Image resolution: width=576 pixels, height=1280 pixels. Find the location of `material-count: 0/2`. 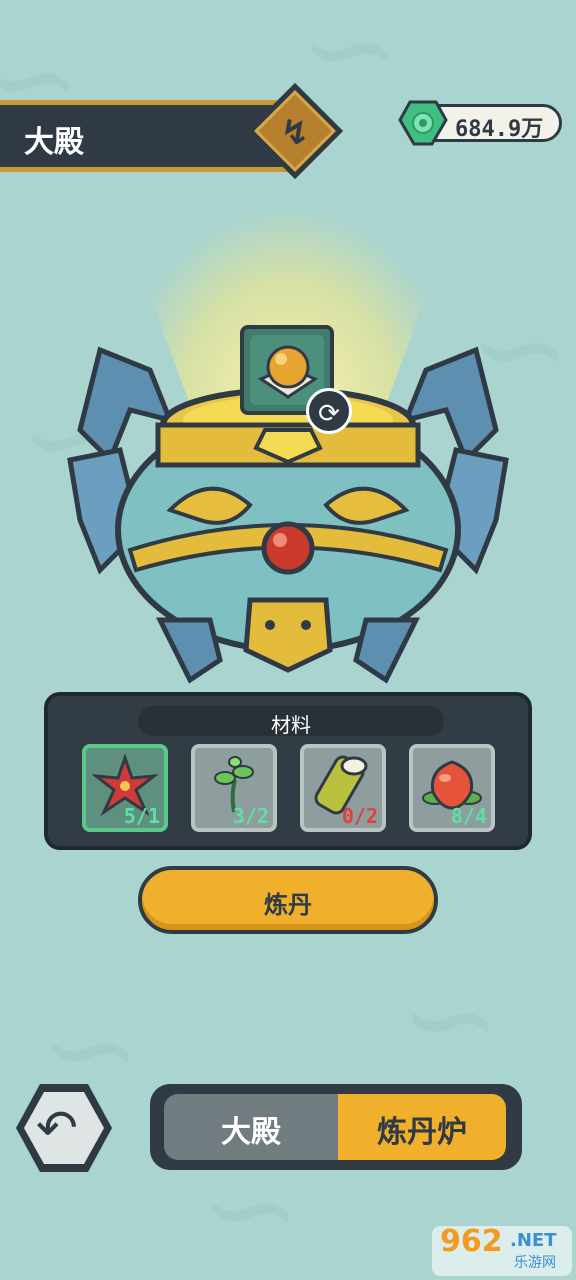

material-count: 0/2 is located at coordinates (359, 816).